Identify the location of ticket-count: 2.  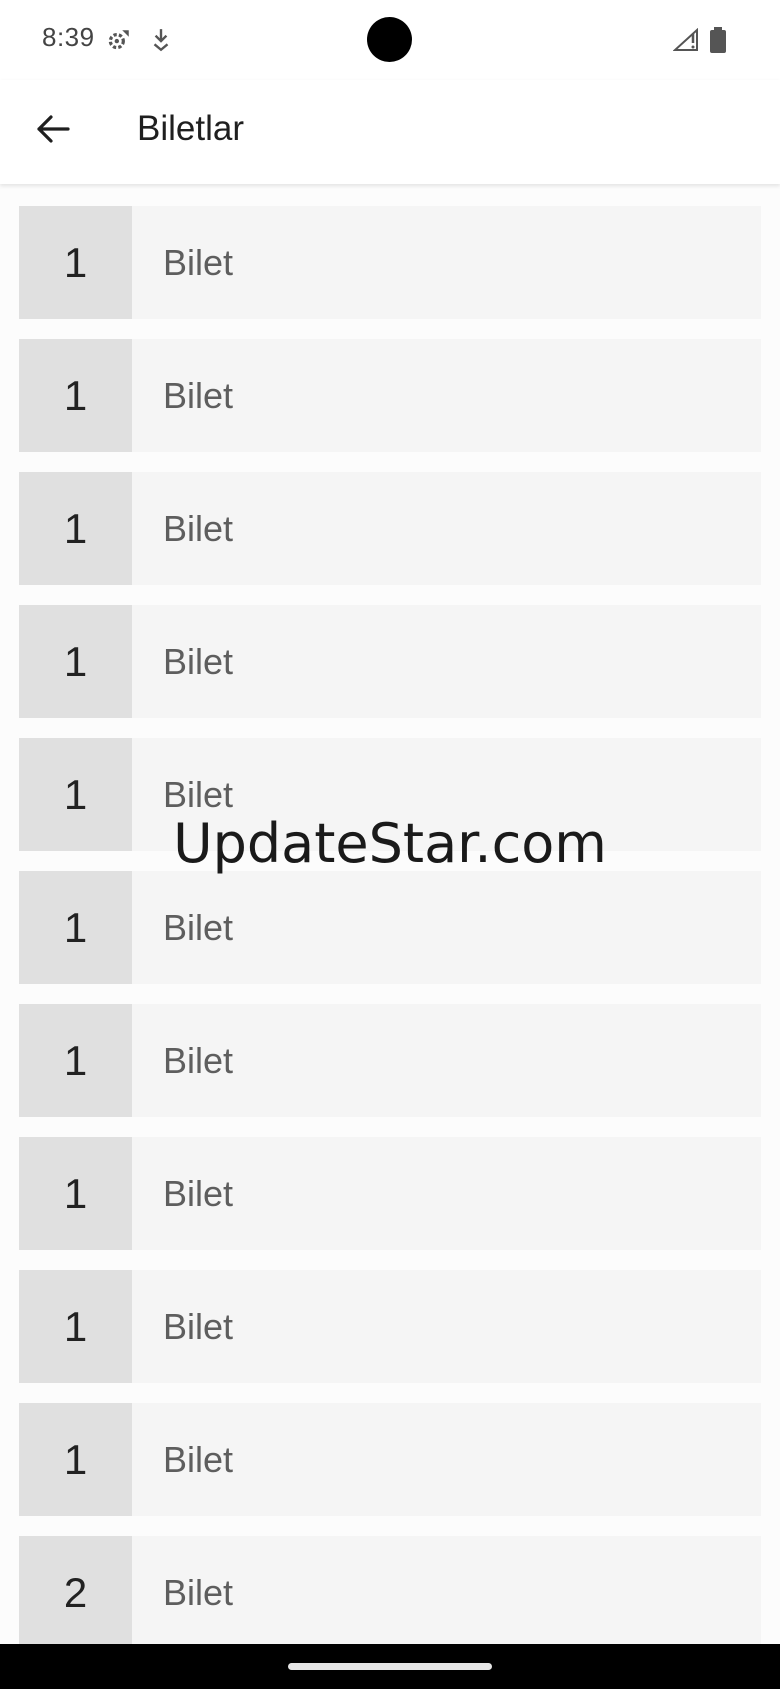
(75, 1590).